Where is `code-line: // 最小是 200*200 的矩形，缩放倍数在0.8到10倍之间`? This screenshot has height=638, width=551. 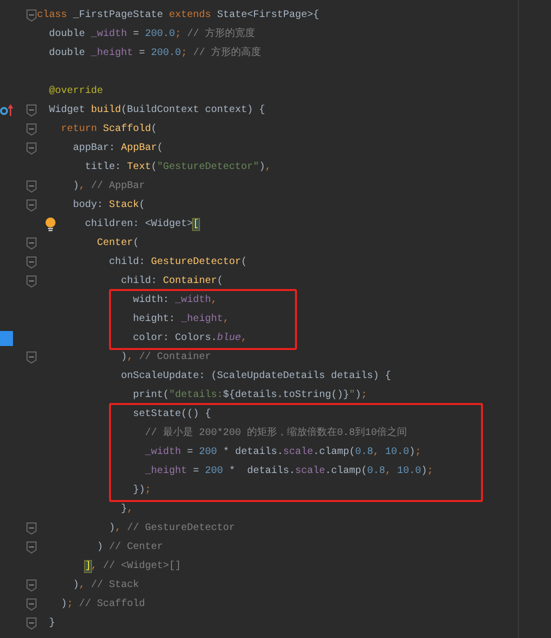 code-line: // 最小是 200*200 的矩形，缩放倍数在0.8到10倍之间 is located at coordinates (276, 433).